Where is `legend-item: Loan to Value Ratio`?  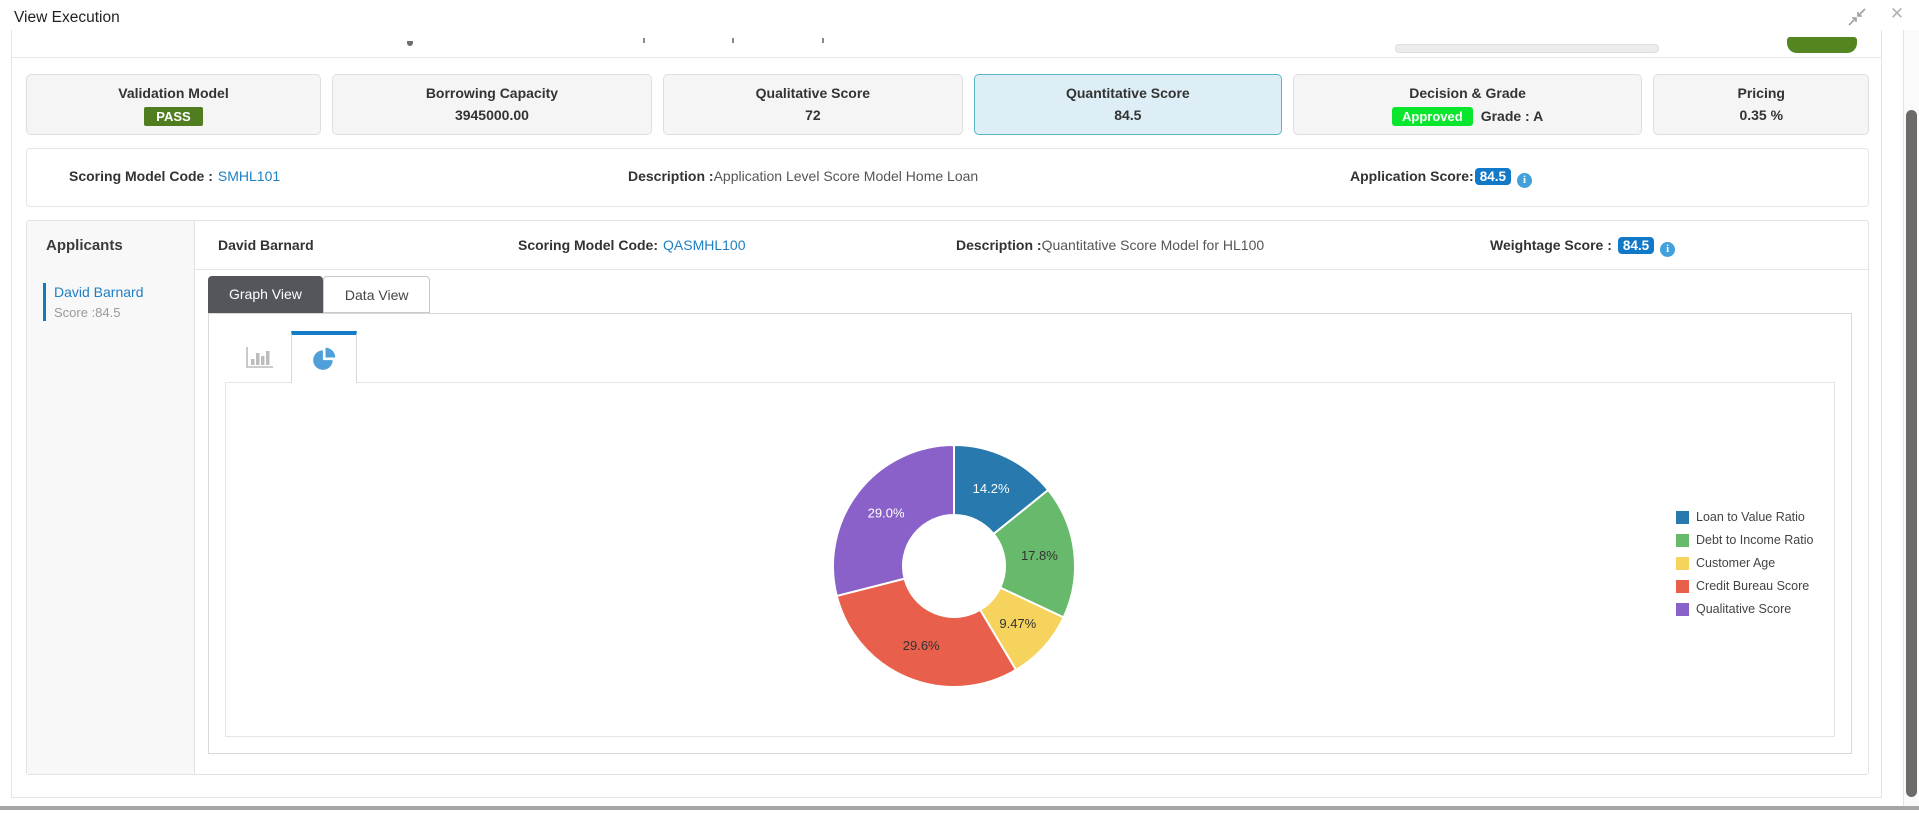 legend-item: Loan to Value Ratio is located at coordinates (1744, 517).